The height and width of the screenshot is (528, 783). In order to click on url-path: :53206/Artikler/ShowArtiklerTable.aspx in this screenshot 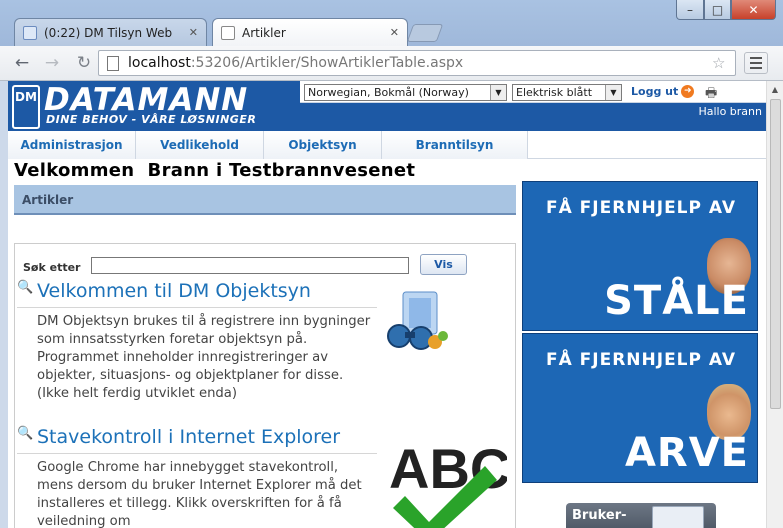, I will do `click(327, 63)`.